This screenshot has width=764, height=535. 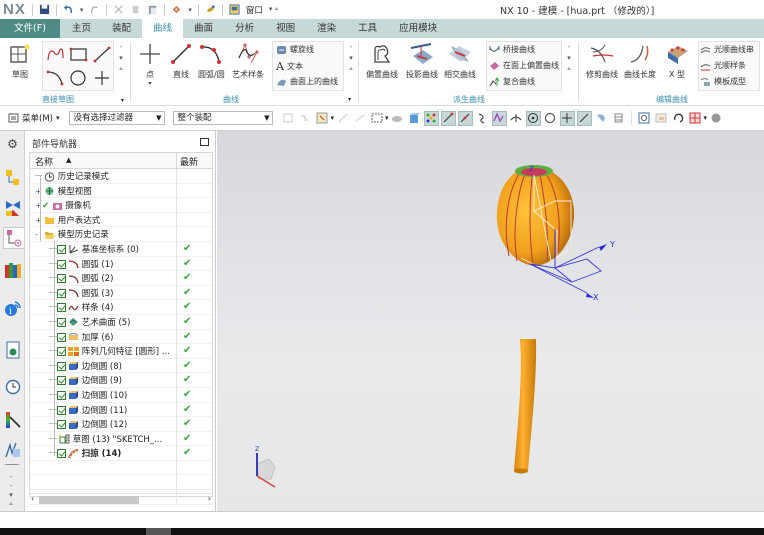 I want to click on helix-button: 螺旋线, so click(x=295, y=49).